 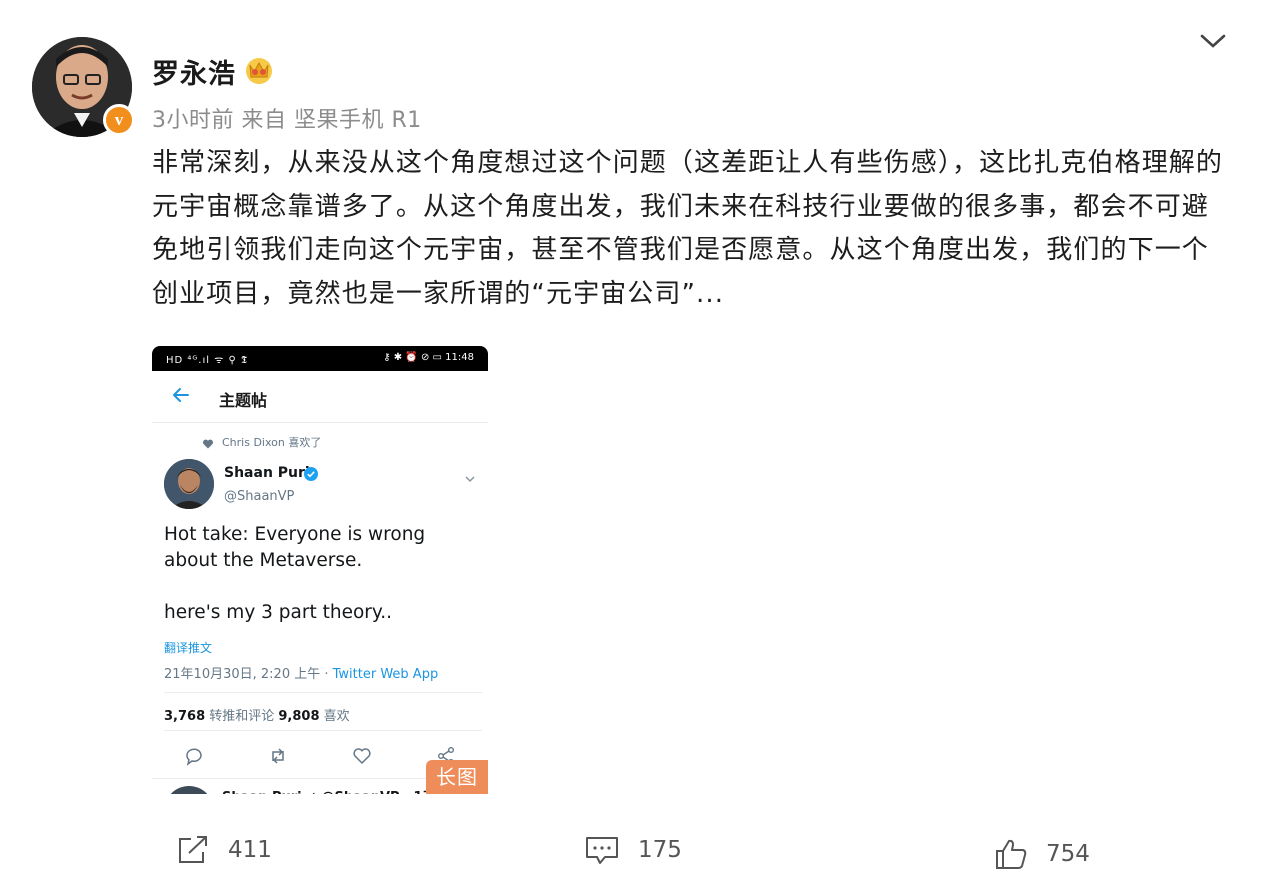 I want to click on back-arrow-icon, so click(x=181, y=395).